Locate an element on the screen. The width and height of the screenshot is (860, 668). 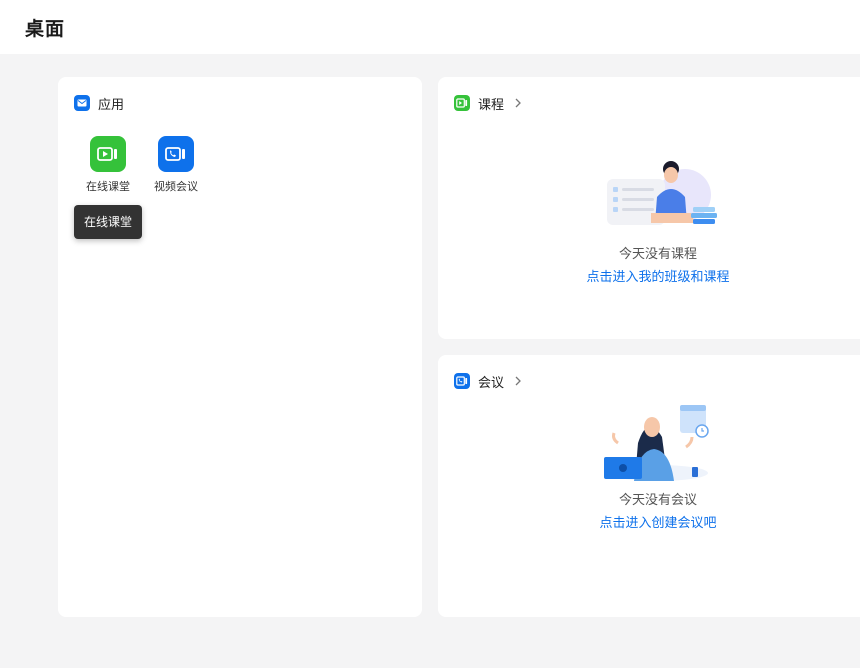
courses-empty-text: 今天没有课程 is located at coordinates (657, 254).